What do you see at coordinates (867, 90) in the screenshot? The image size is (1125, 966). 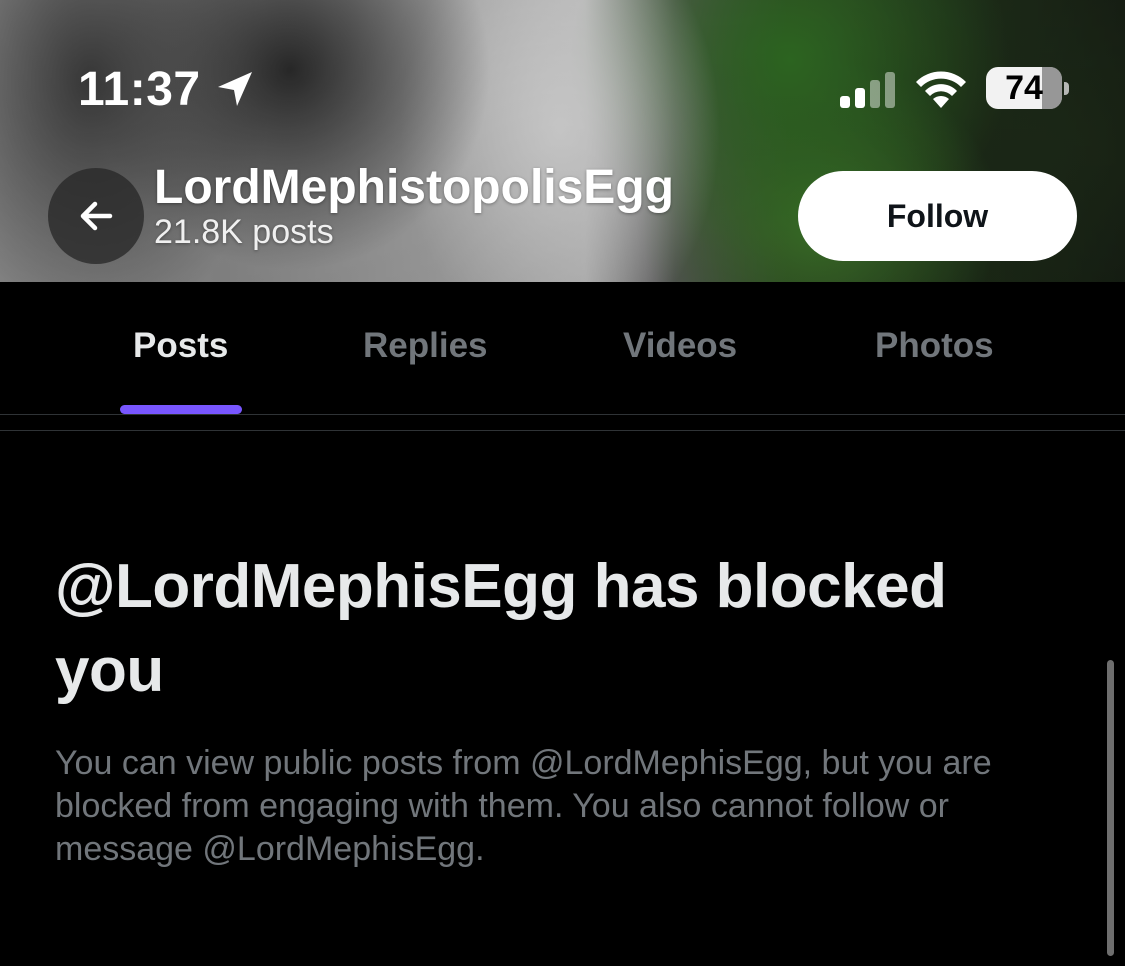 I see `cellular-signal-icon` at bounding box center [867, 90].